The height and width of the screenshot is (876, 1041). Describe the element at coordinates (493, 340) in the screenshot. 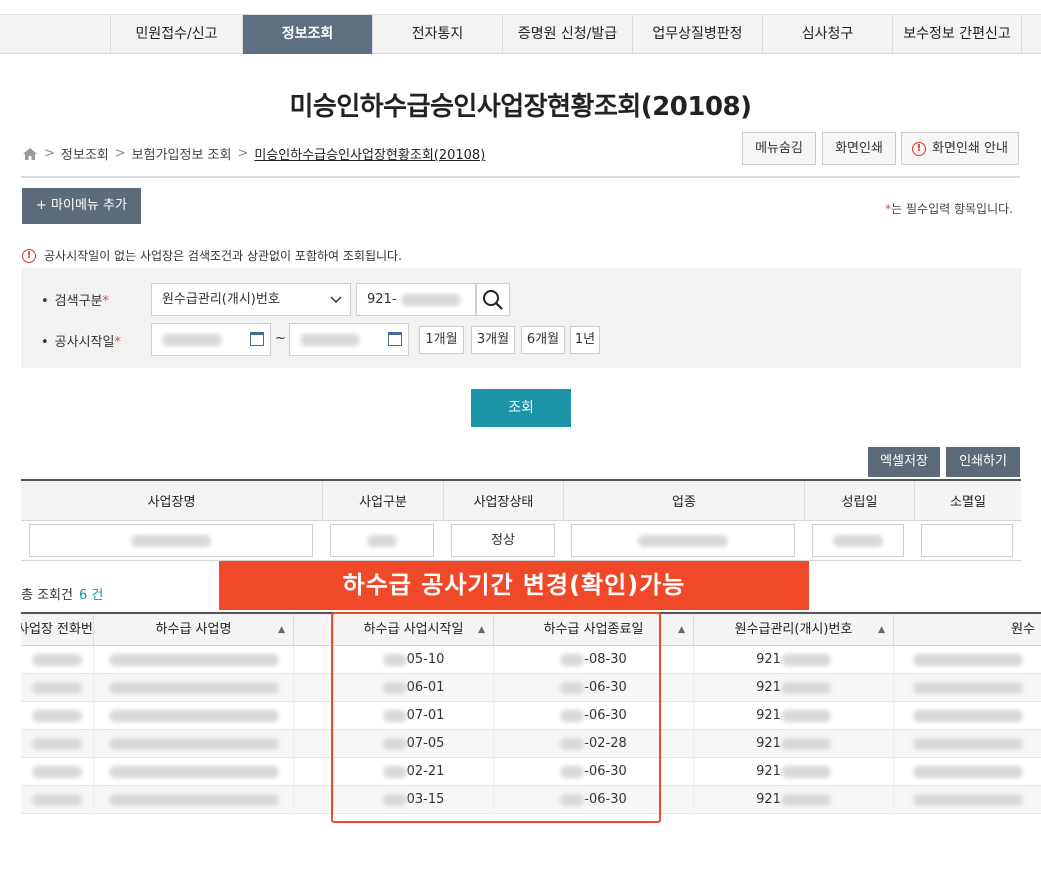

I see `period-3month-button: 3개월` at that location.